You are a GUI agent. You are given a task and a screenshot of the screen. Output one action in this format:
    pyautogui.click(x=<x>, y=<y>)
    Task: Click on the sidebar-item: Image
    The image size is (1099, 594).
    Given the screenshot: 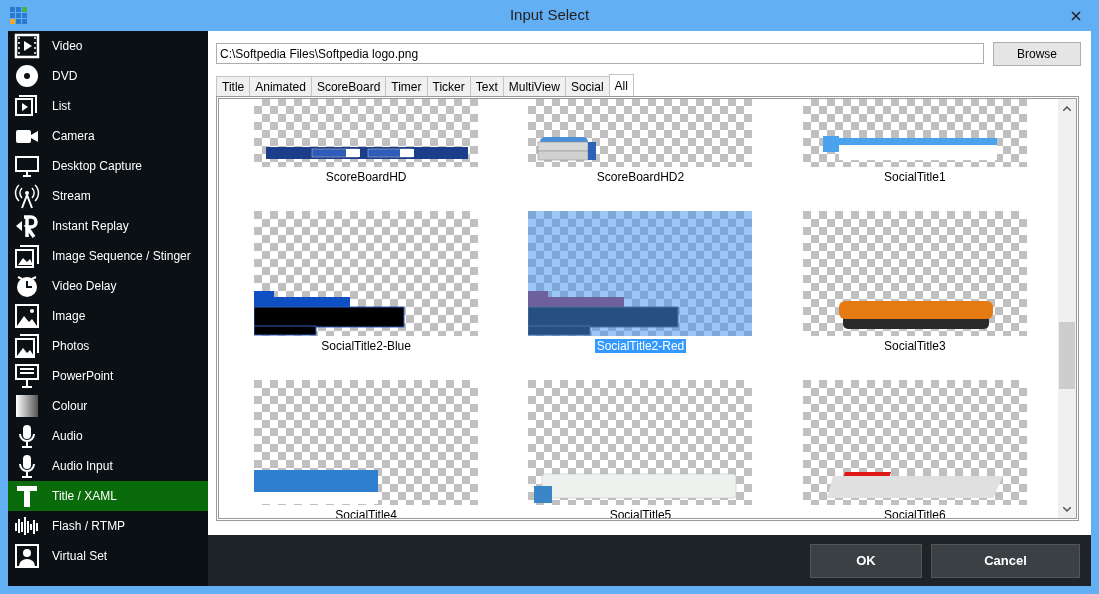 What is the action you would take?
    pyautogui.click(x=108, y=316)
    